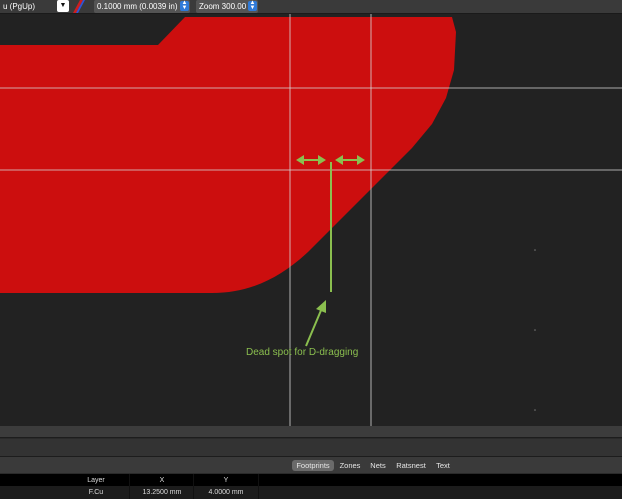 The height and width of the screenshot is (499, 622). Describe the element at coordinates (226, 492) in the screenshot. I see `value-y: 4.0000 mm` at that location.